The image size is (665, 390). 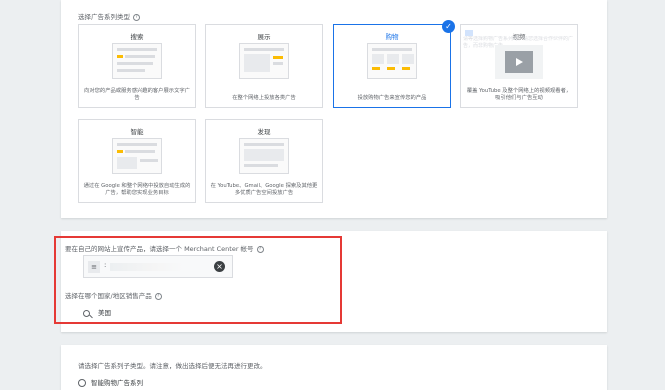 I want to click on tile-display: 展示 在整个网络上投放各类广告, so click(x=264, y=66).